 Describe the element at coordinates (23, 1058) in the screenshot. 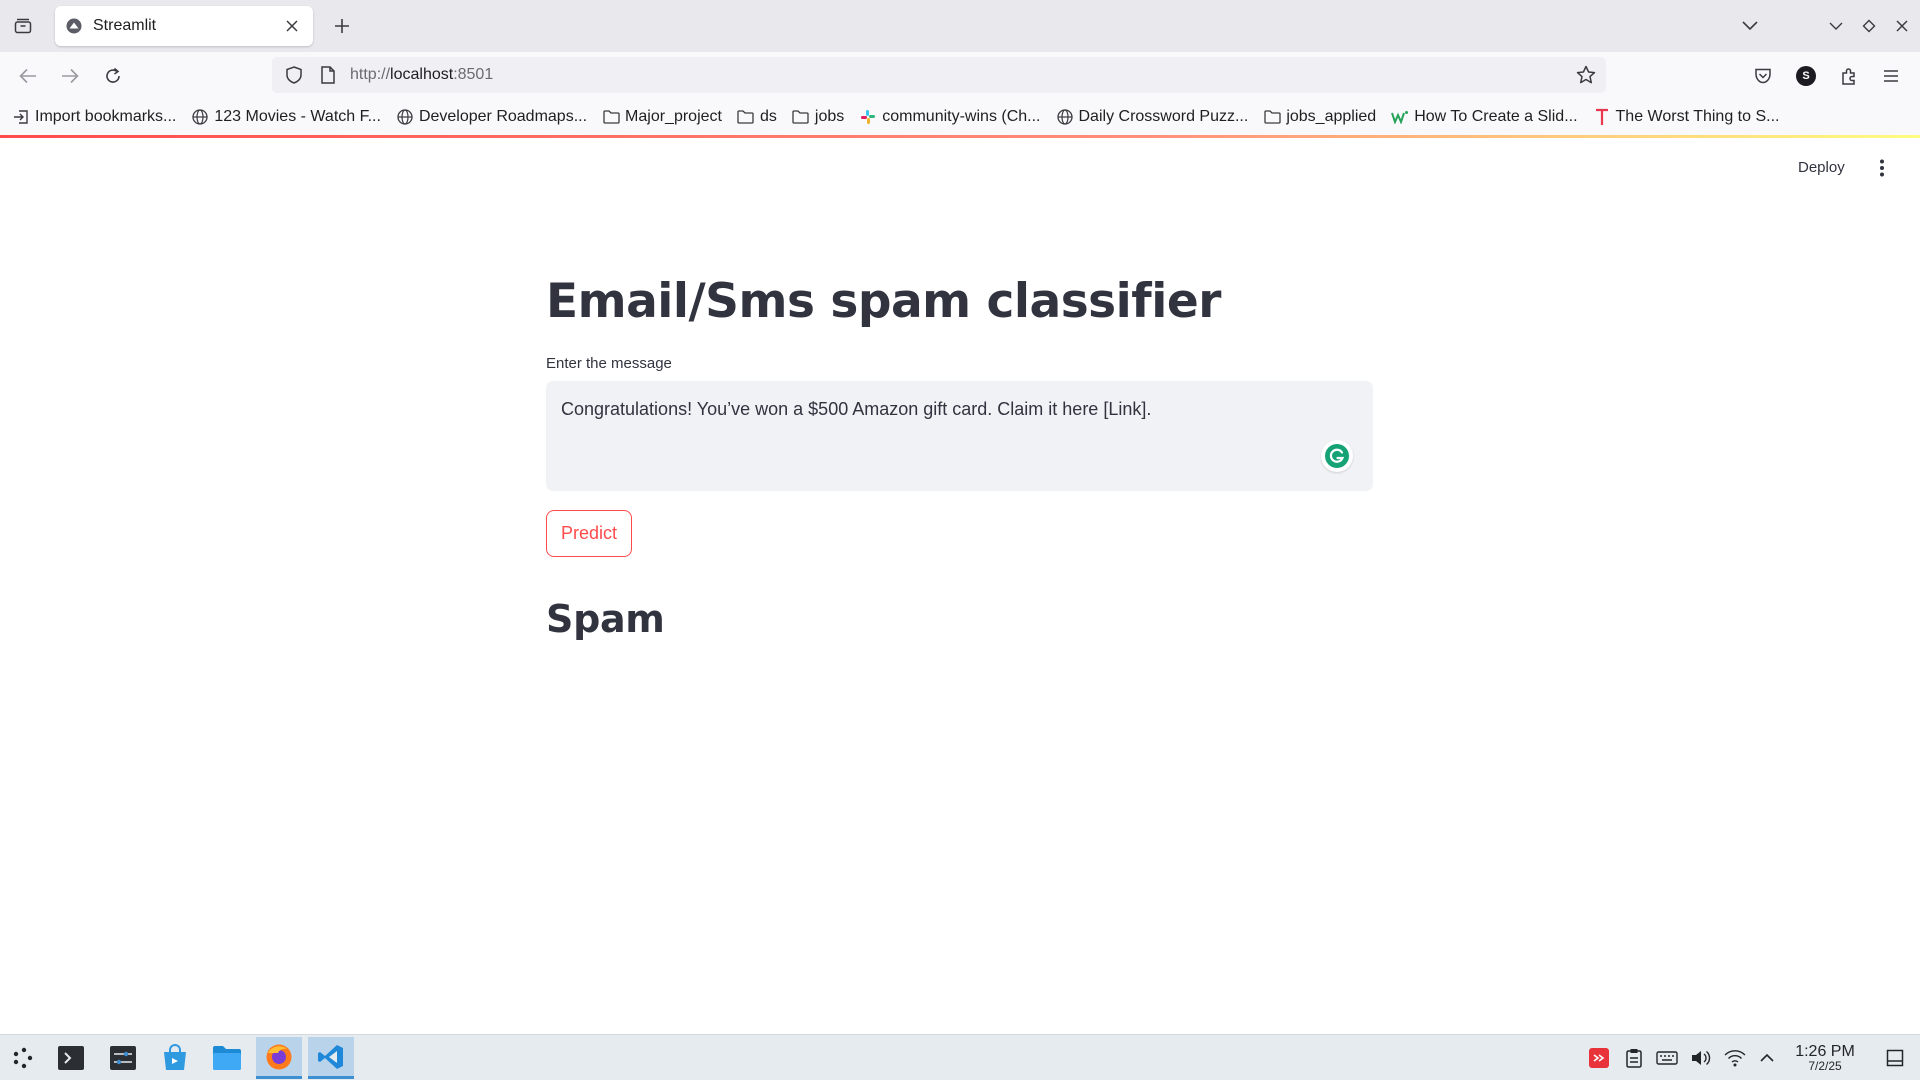

I see `launcher-icon` at that location.